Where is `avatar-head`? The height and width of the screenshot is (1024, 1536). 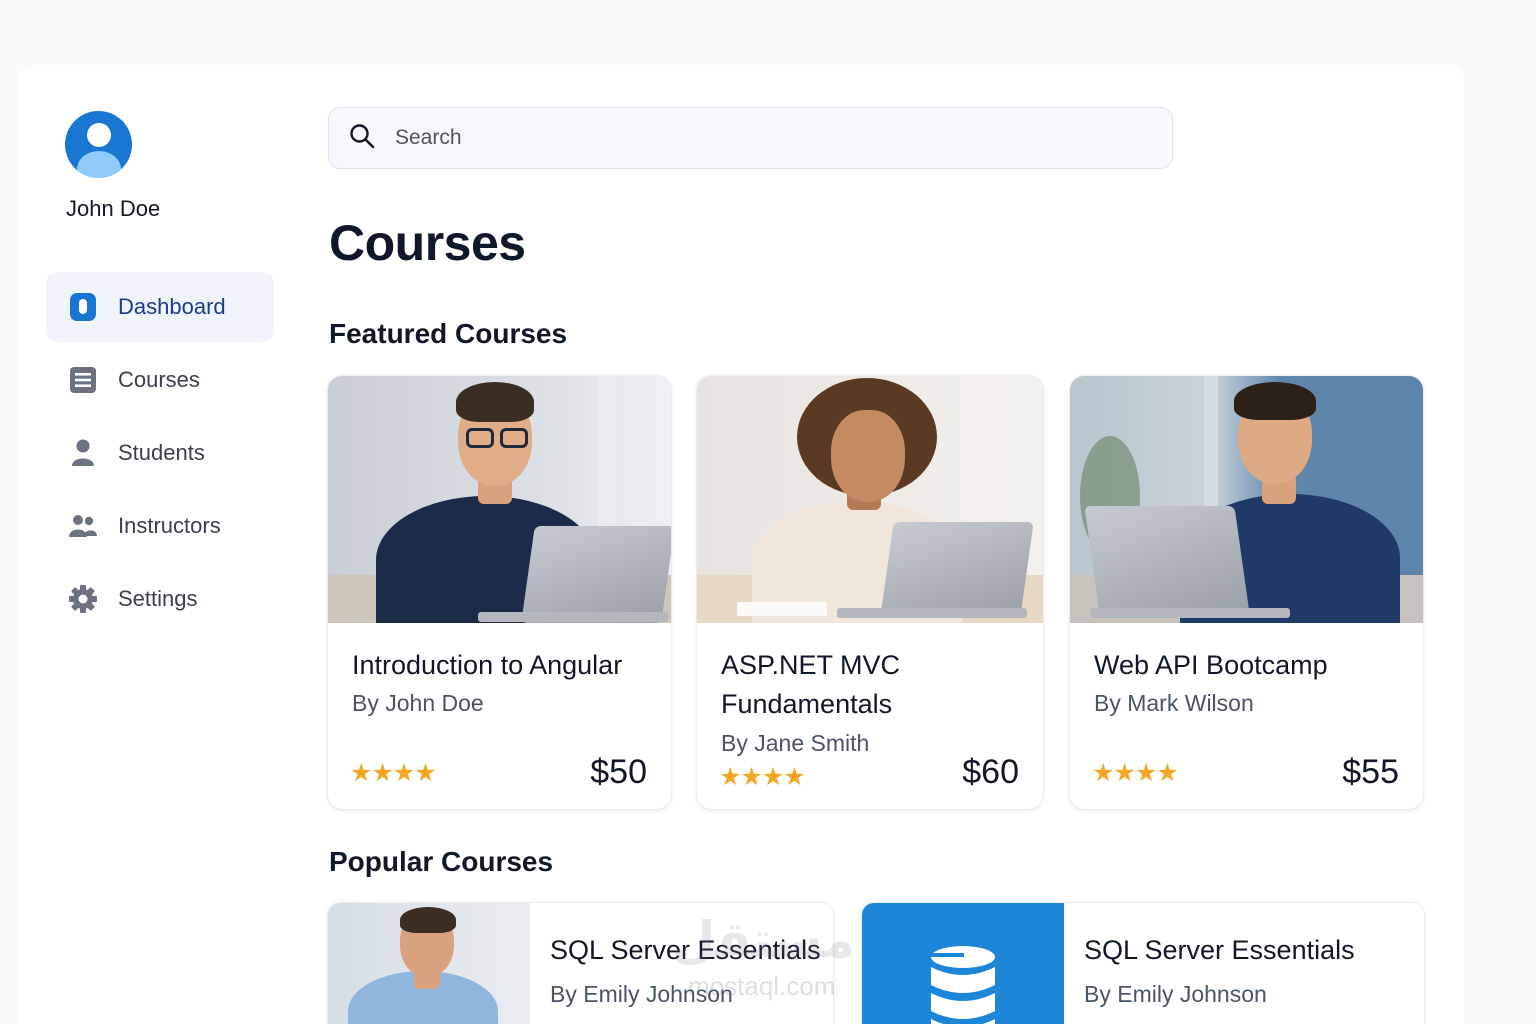 avatar-head is located at coordinates (99, 135).